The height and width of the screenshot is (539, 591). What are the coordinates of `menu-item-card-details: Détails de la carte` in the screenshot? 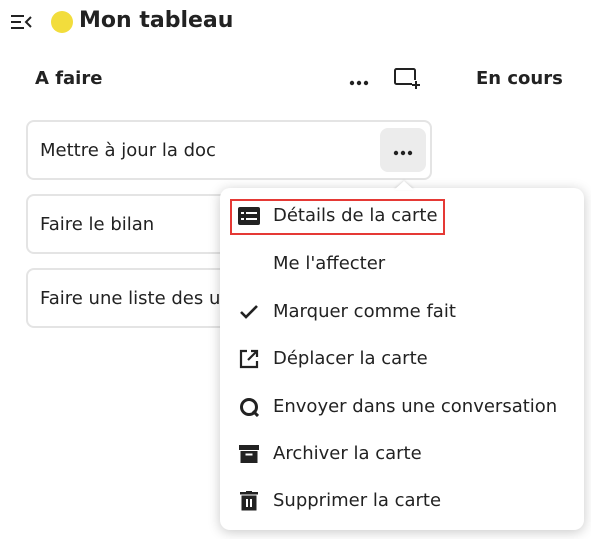 It's located at (402, 216).